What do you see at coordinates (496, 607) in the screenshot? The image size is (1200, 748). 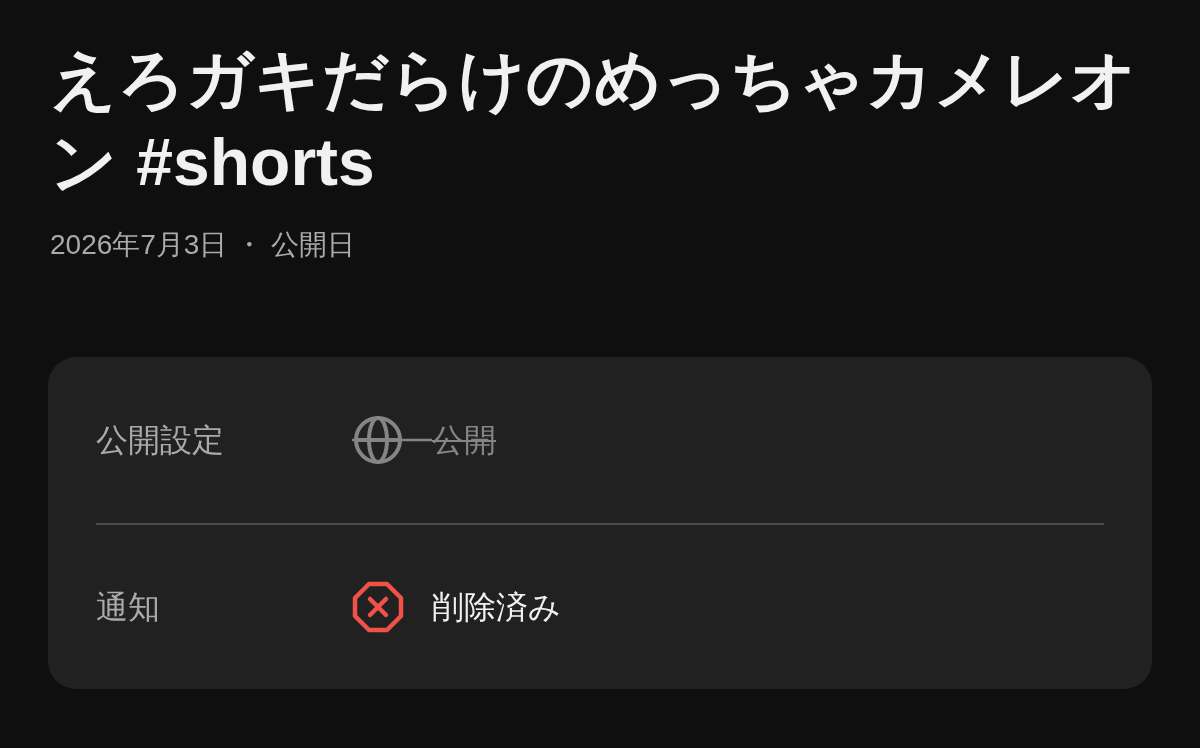 I see `detail-value: 削除済み` at bounding box center [496, 607].